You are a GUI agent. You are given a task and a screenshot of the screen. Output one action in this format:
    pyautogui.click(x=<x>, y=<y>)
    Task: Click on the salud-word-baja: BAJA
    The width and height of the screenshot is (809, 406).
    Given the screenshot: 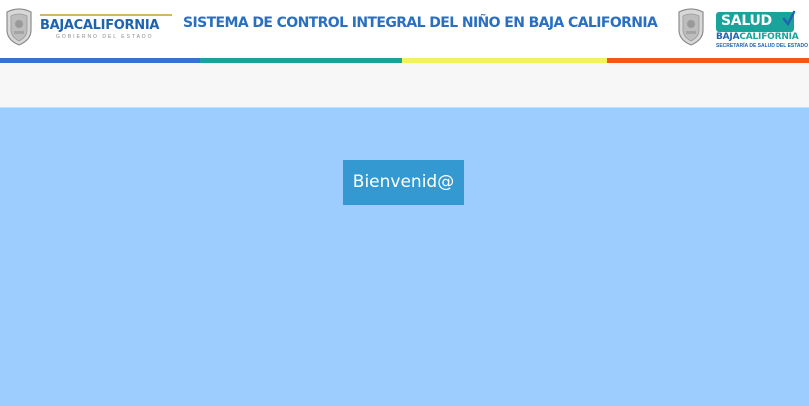 What is the action you would take?
    pyautogui.click(x=728, y=37)
    